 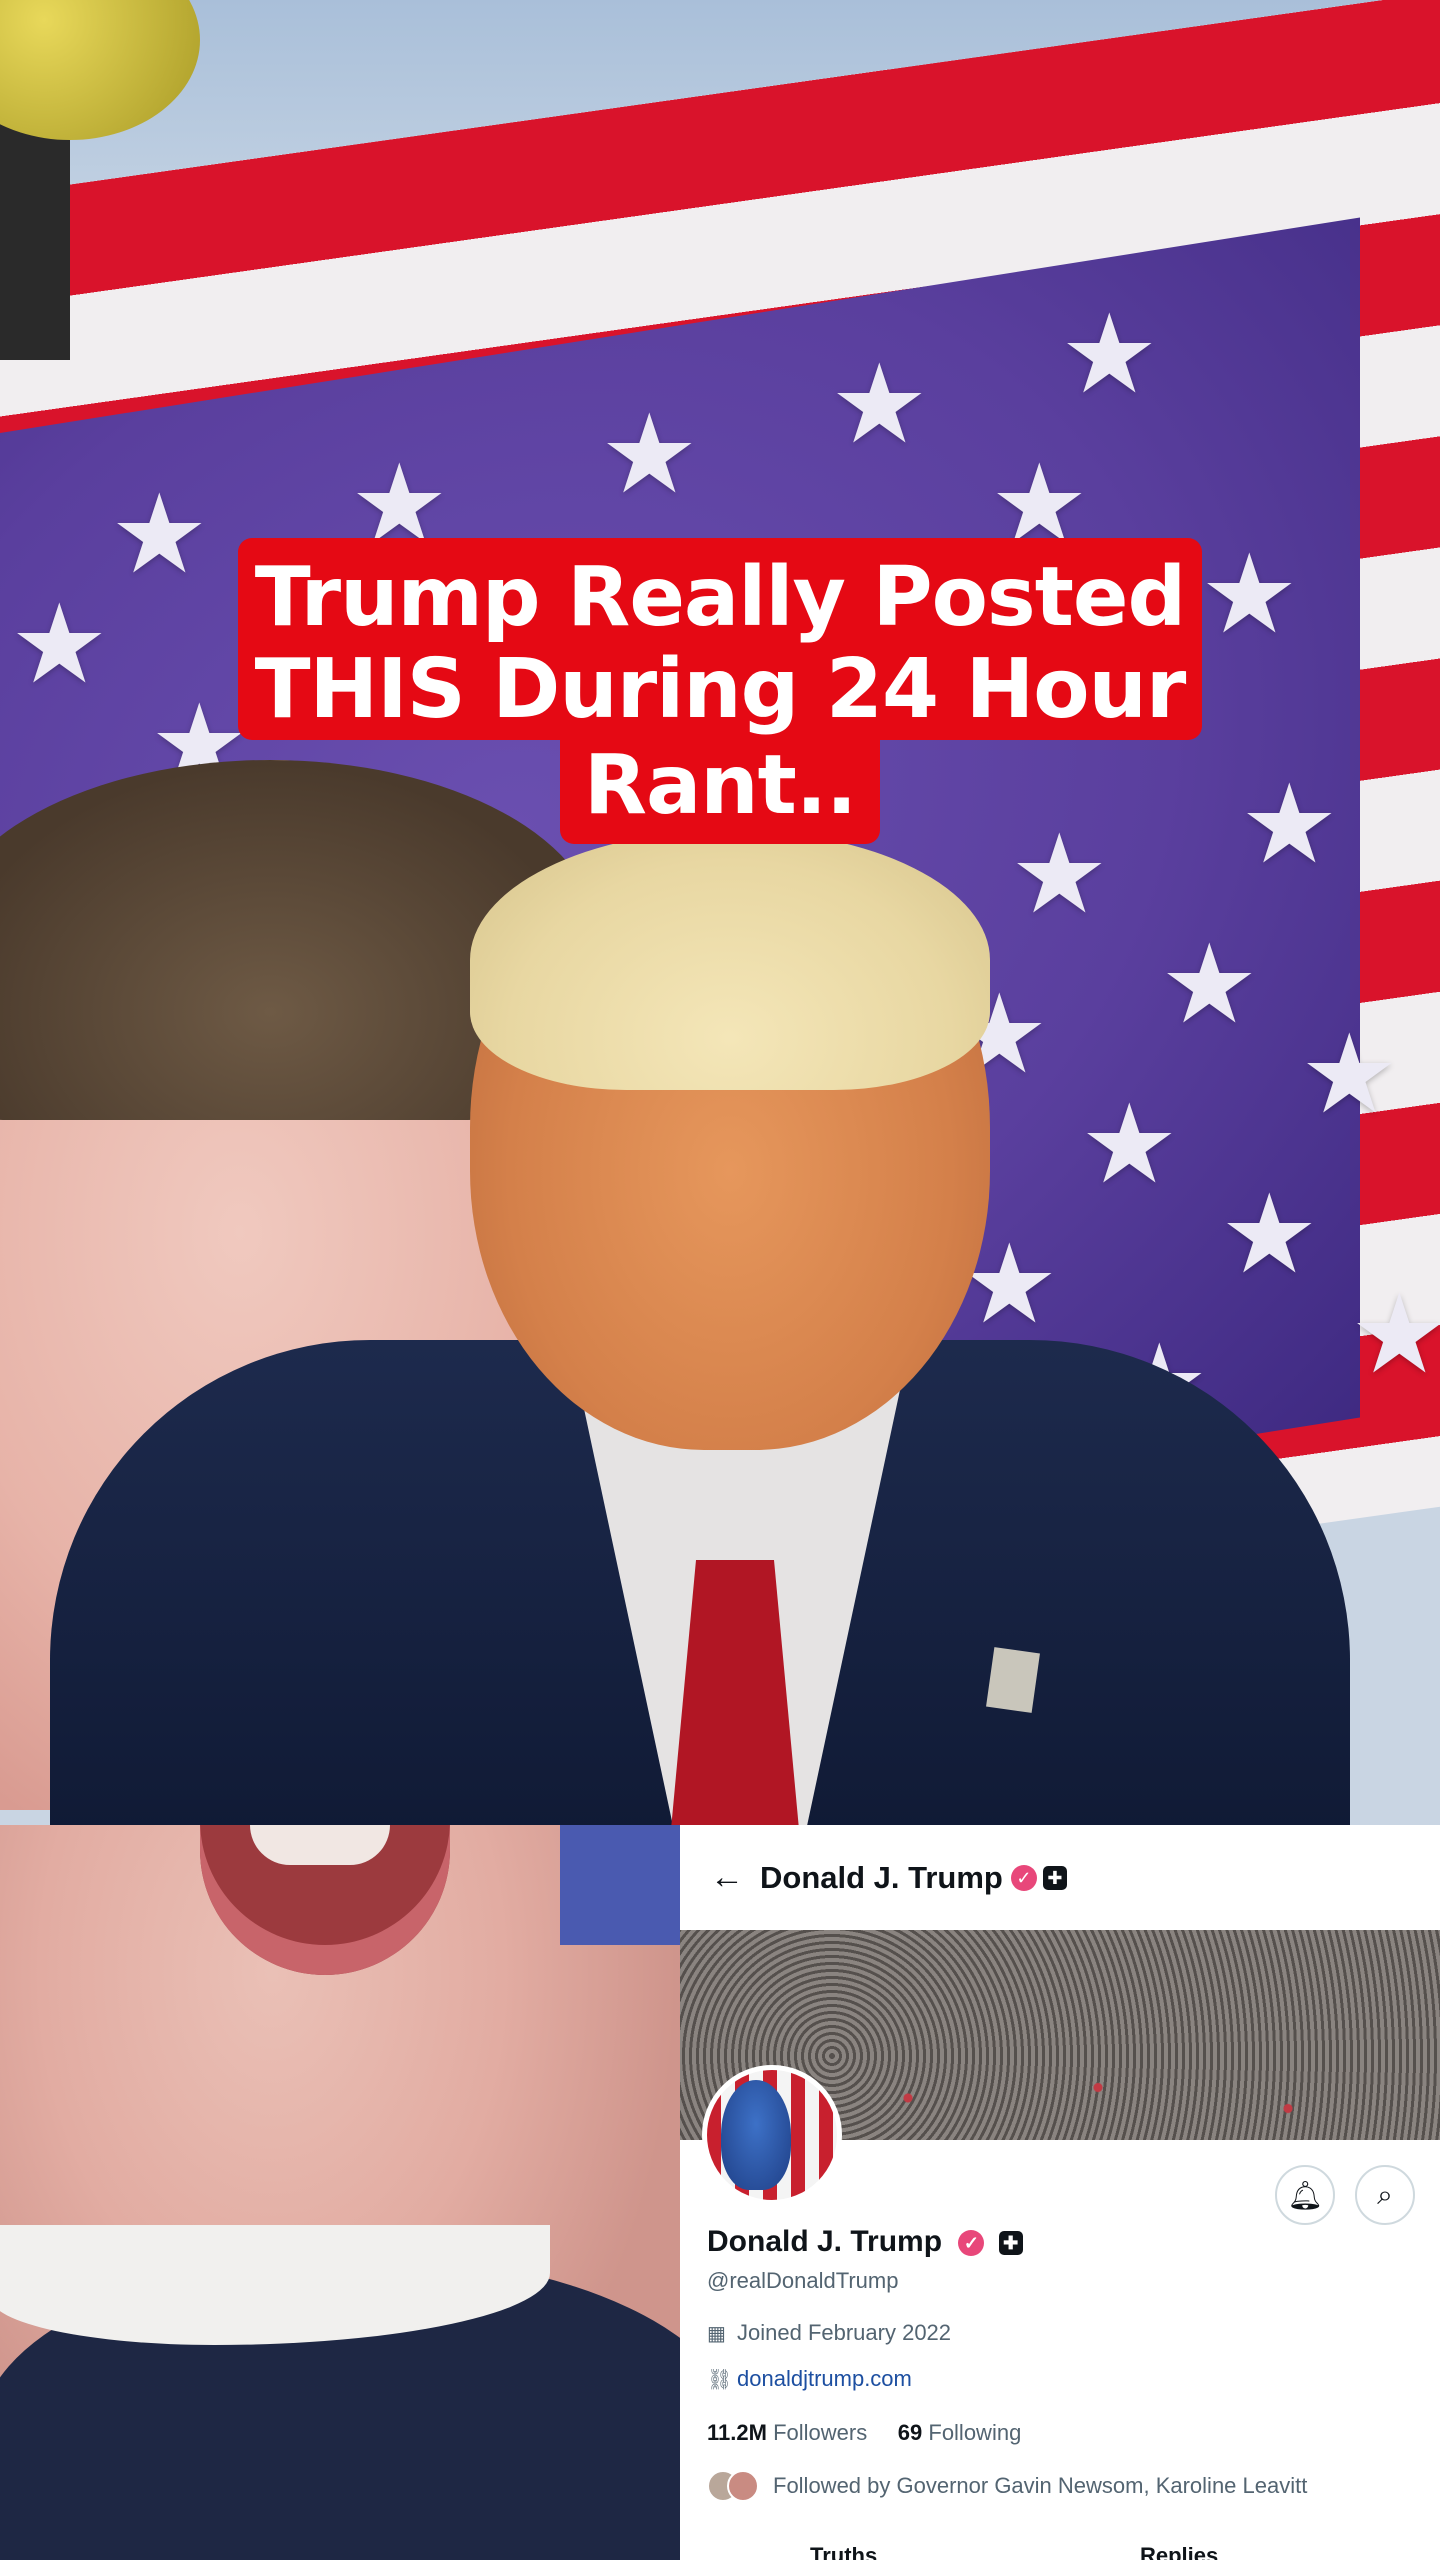 What do you see at coordinates (1385, 2195) in the screenshot?
I see `search-icon: ⌕` at bounding box center [1385, 2195].